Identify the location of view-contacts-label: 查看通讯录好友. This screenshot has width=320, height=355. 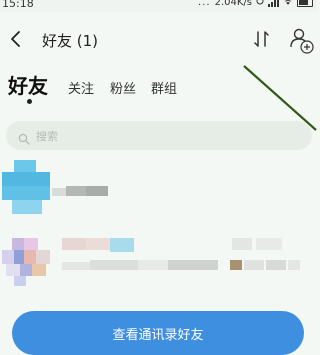
(158, 335).